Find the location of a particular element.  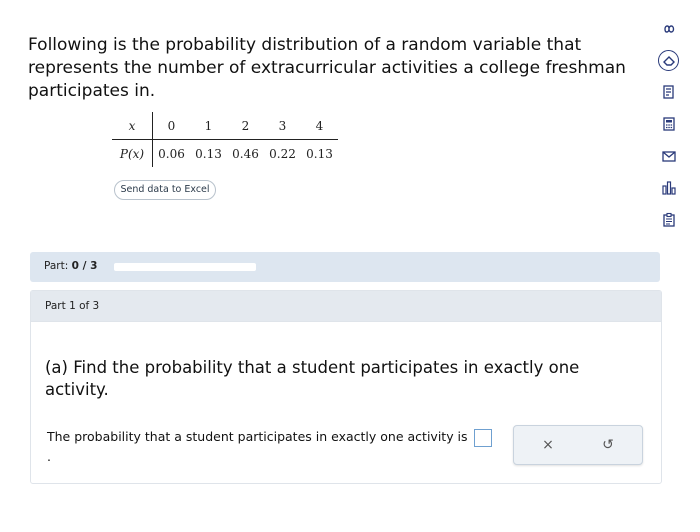

answer-suffix: . is located at coordinates (49, 456).